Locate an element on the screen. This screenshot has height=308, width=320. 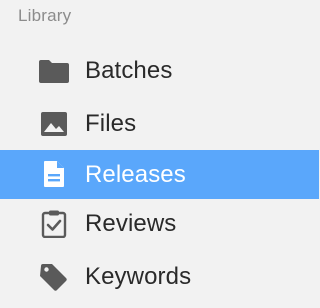
sidebar-item-keywords: Keywords is located at coordinates (159, 277).